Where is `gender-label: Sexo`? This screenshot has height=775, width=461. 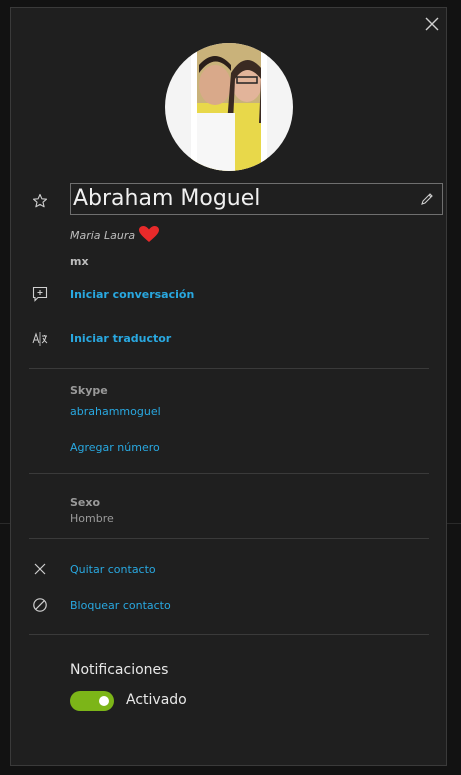 gender-label: Sexo is located at coordinates (85, 502).